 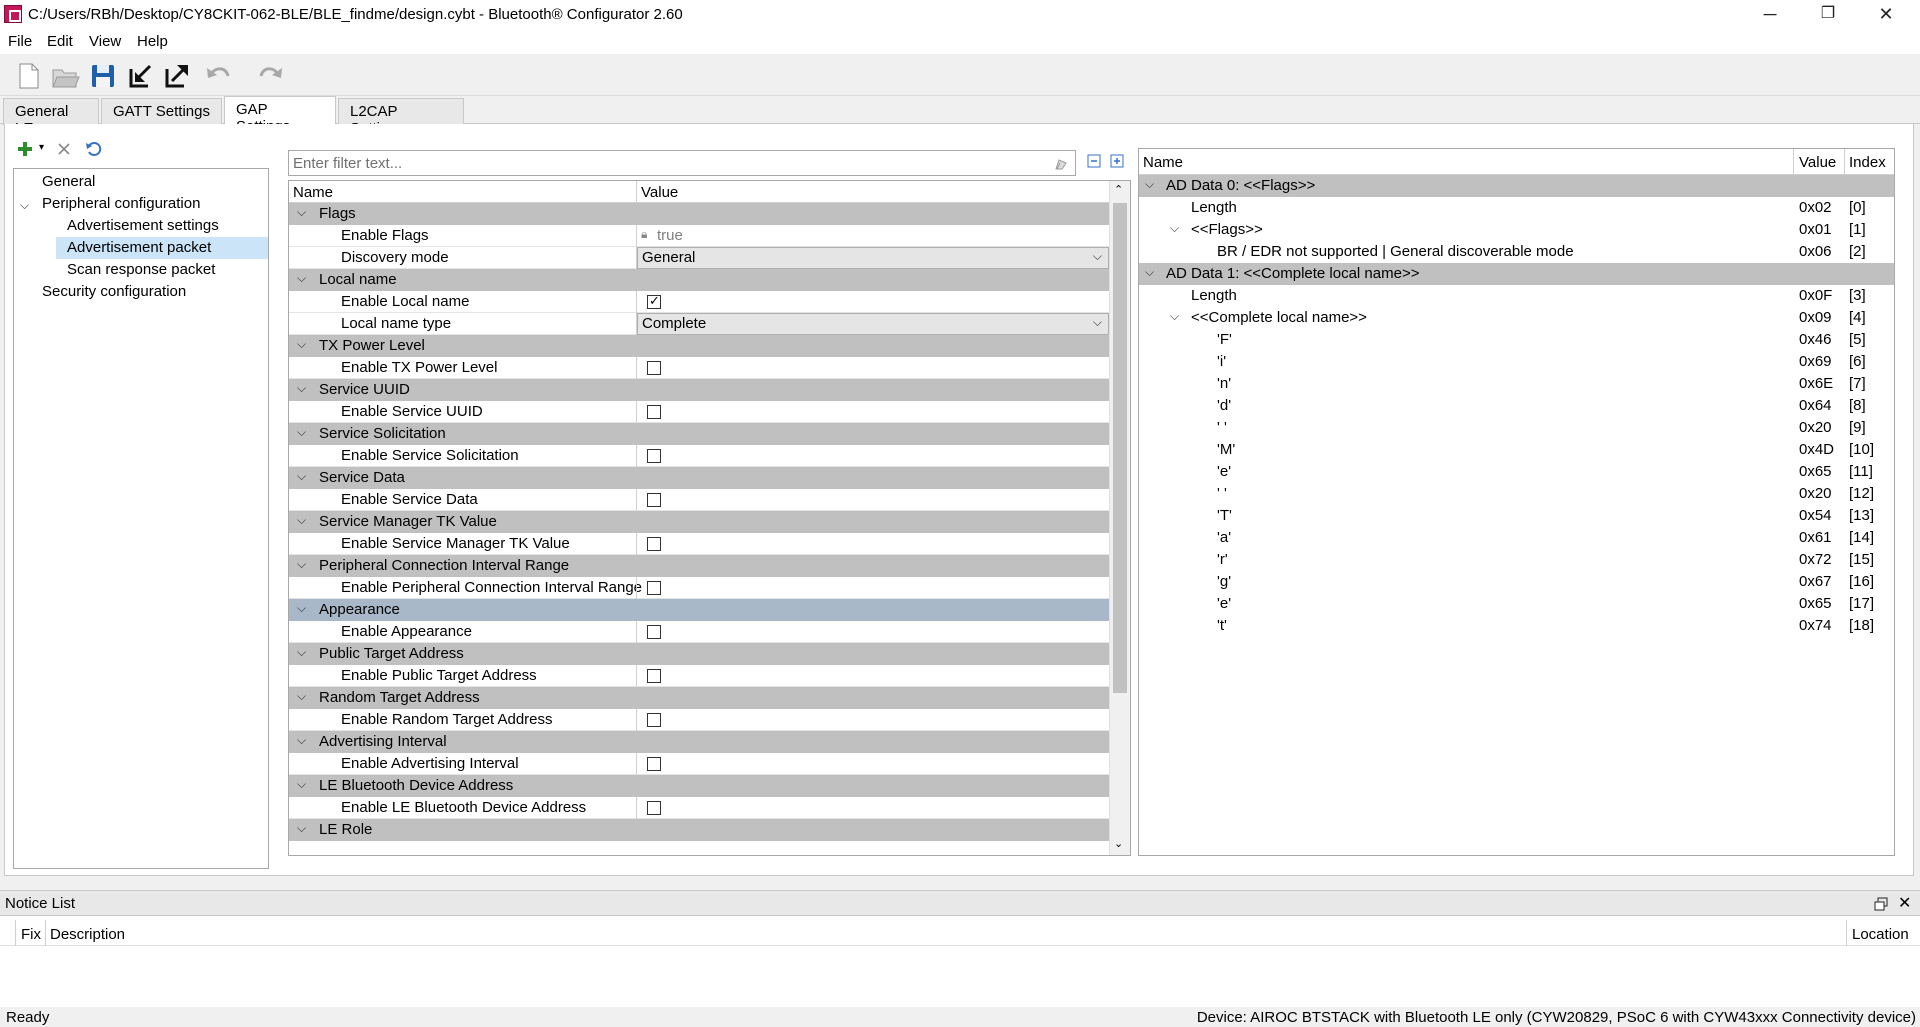 What do you see at coordinates (1516, 428) in the screenshot?
I see `packet-byte-row: ' ' 0x20 [9]` at bounding box center [1516, 428].